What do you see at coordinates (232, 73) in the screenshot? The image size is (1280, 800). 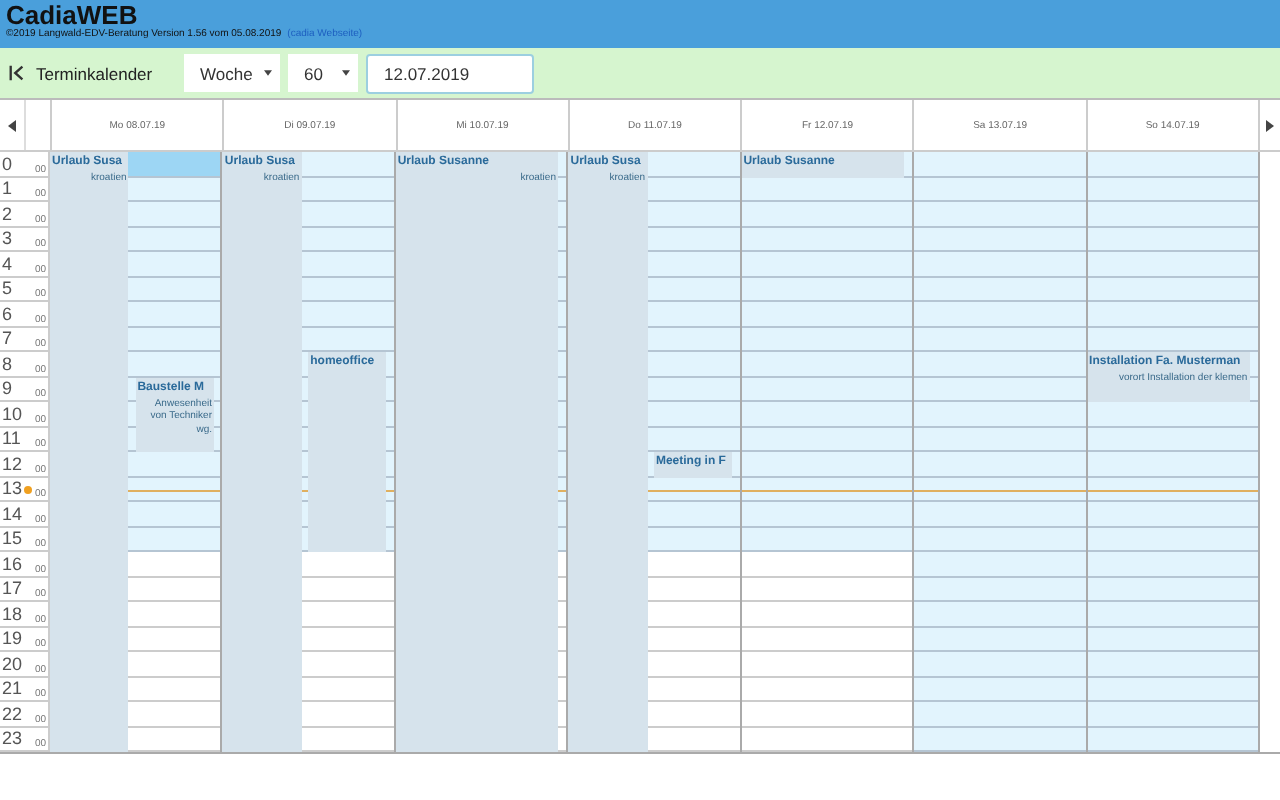 I see `view-select: Woche` at bounding box center [232, 73].